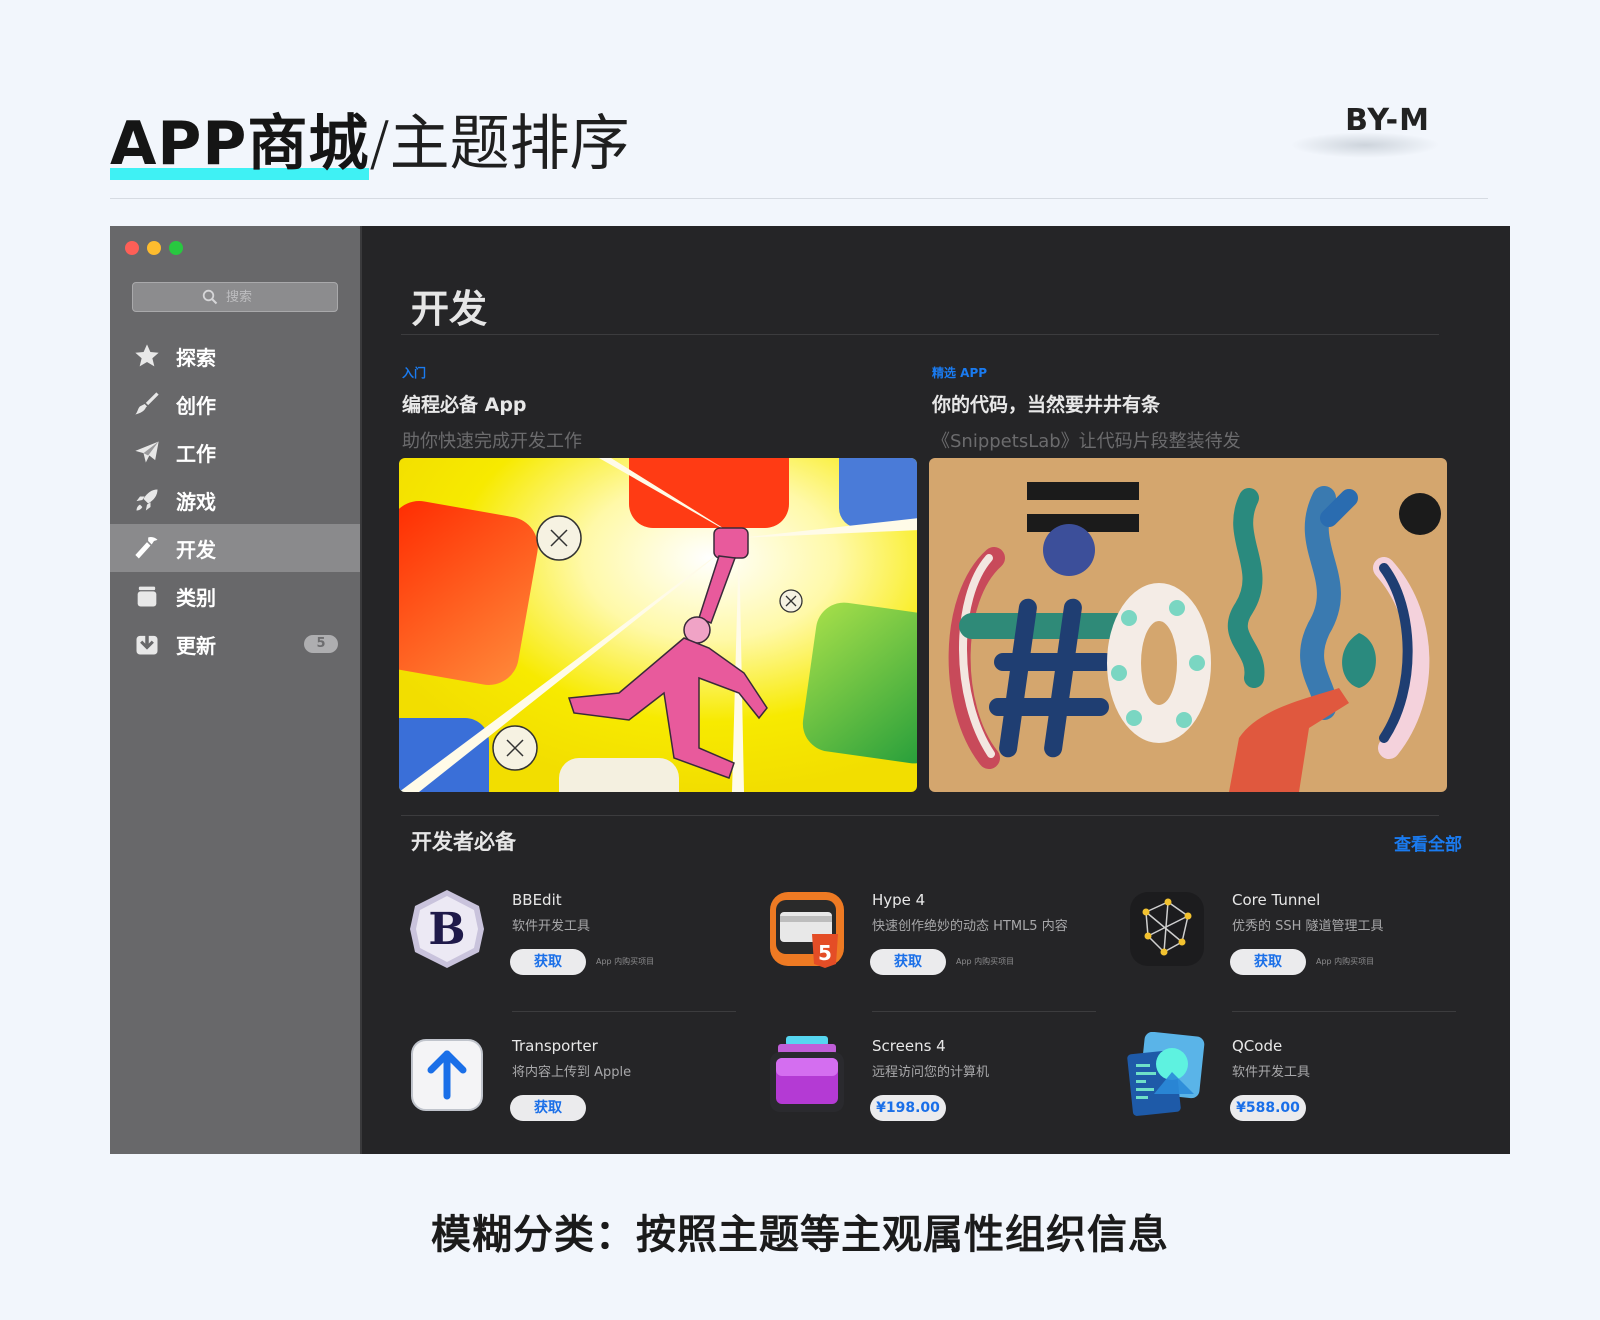 This screenshot has width=1600, height=1320. What do you see at coordinates (537, 900) in the screenshot?
I see `app-name: BBEdit` at bounding box center [537, 900].